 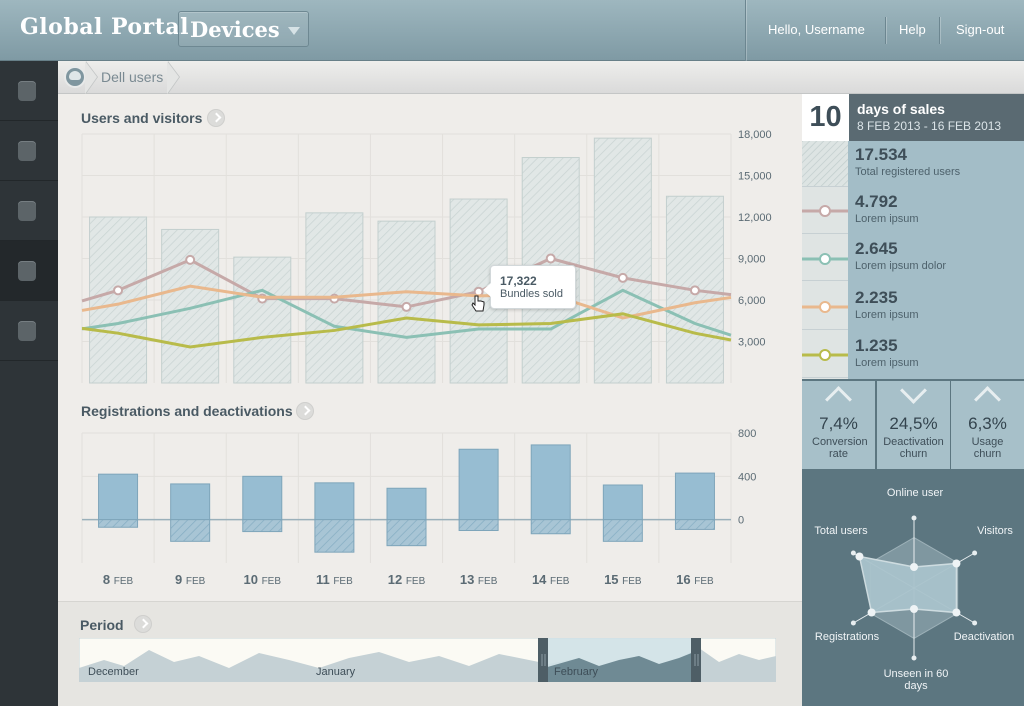 I want to click on date-label: 14 FEB, so click(x=550, y=579).